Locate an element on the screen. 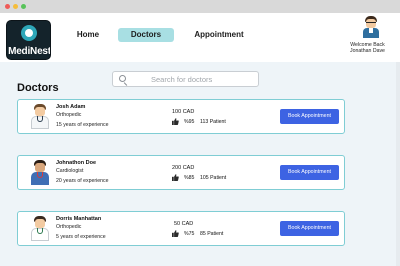  doctor-price: 200 CAD is located at coordinates (183, 168).